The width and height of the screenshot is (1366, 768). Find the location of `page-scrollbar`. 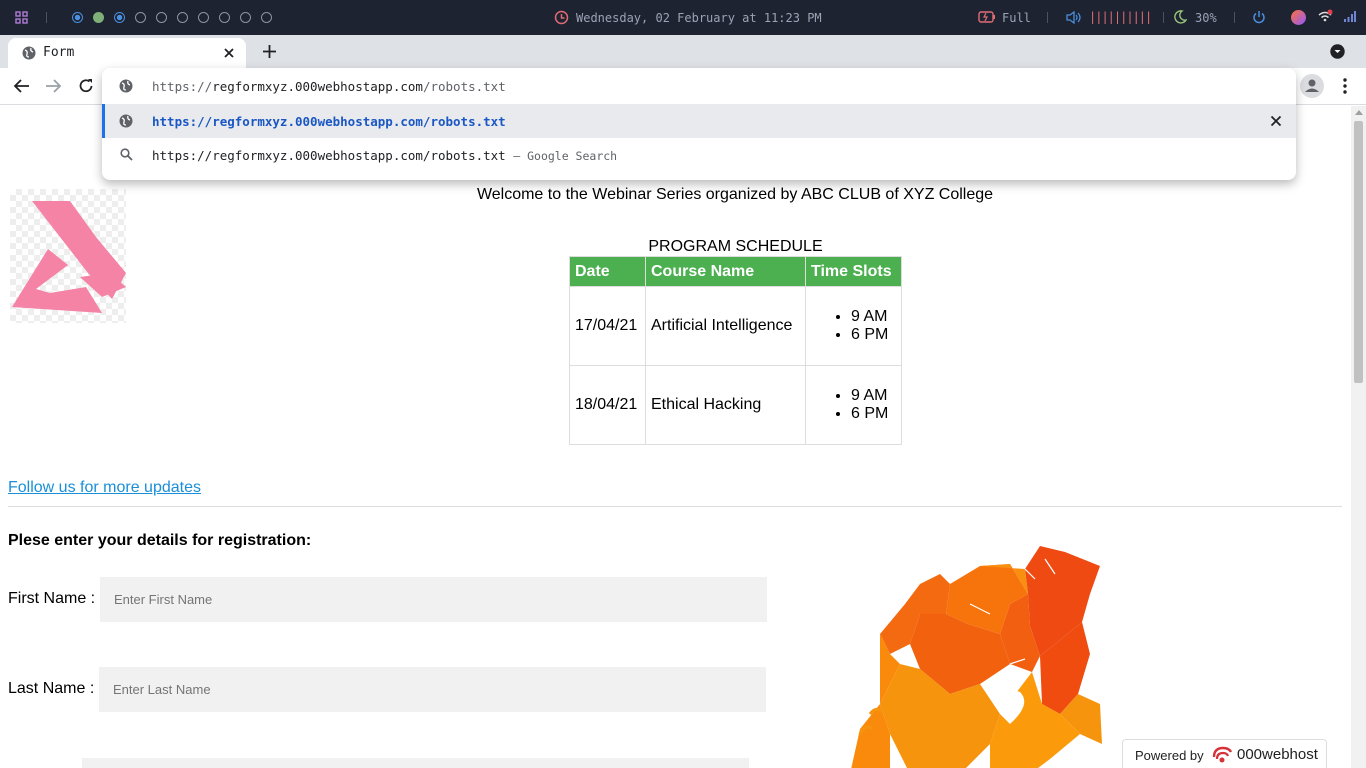

page-scrollbar is located at coordinates (1358, 437).